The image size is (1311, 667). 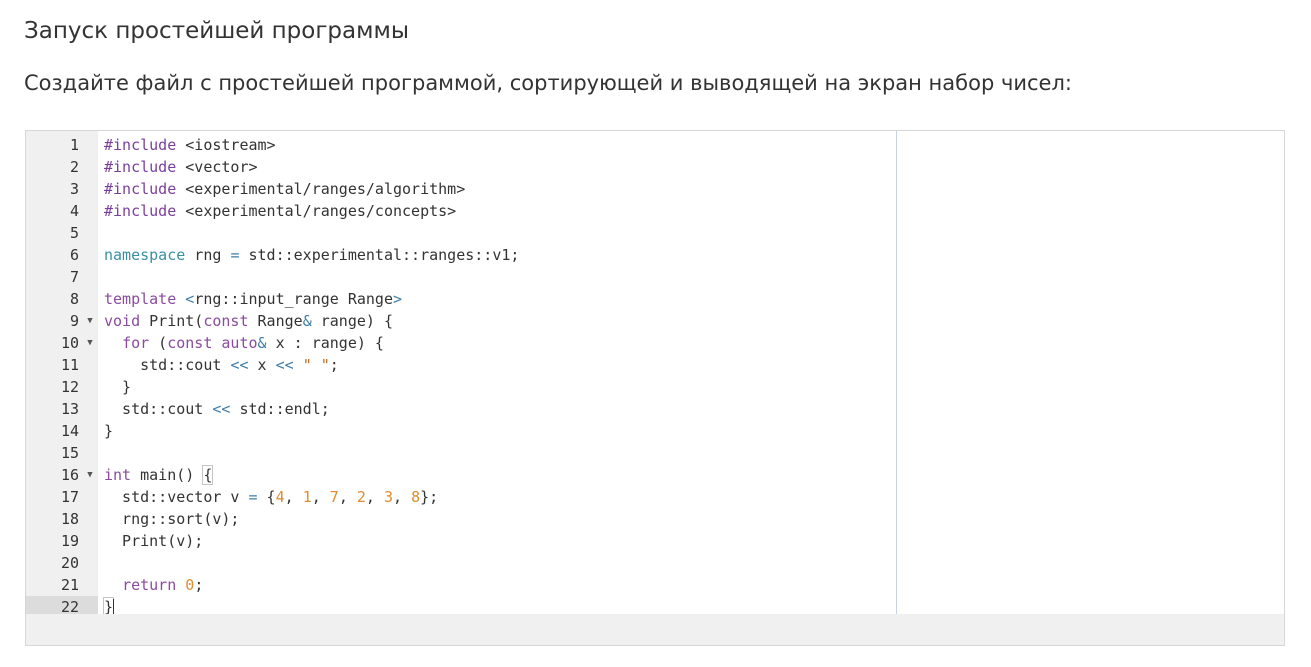 I want to click on code-token: namespace, so click(x=145, y=255).